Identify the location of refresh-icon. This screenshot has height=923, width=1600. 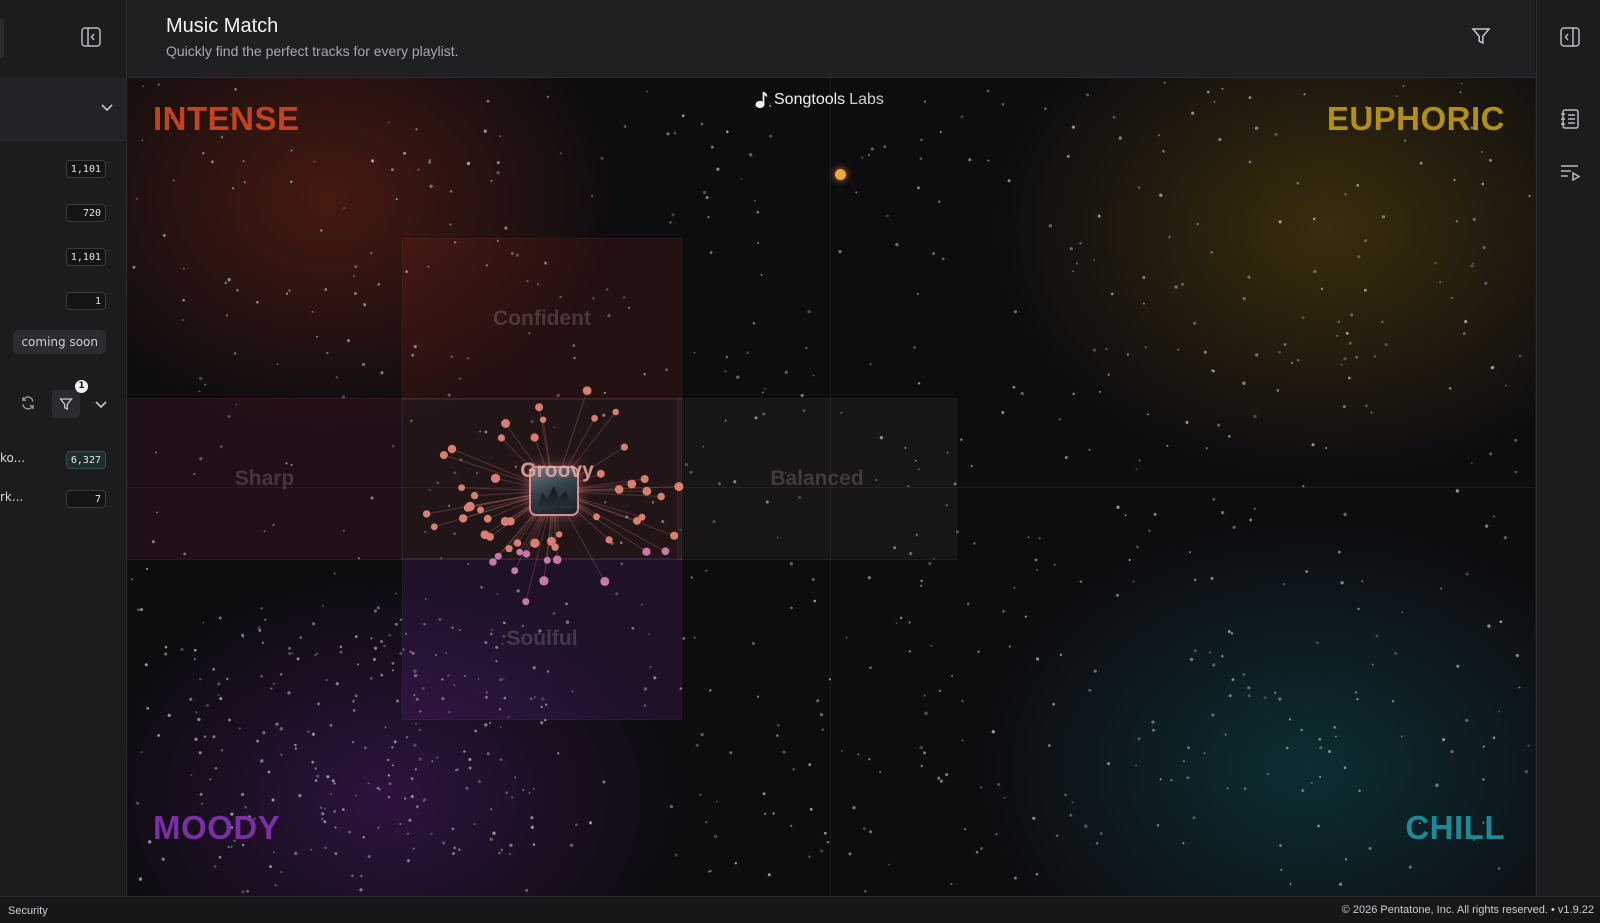
(28, 403).